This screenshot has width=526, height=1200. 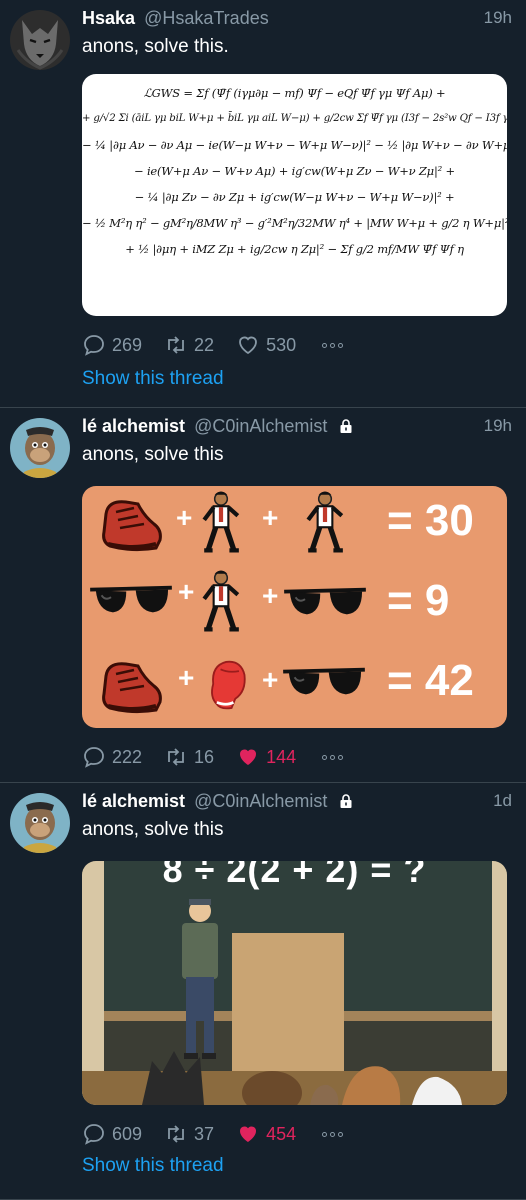 I want to click on retweet-count: 16, so click(x=204, y=756).